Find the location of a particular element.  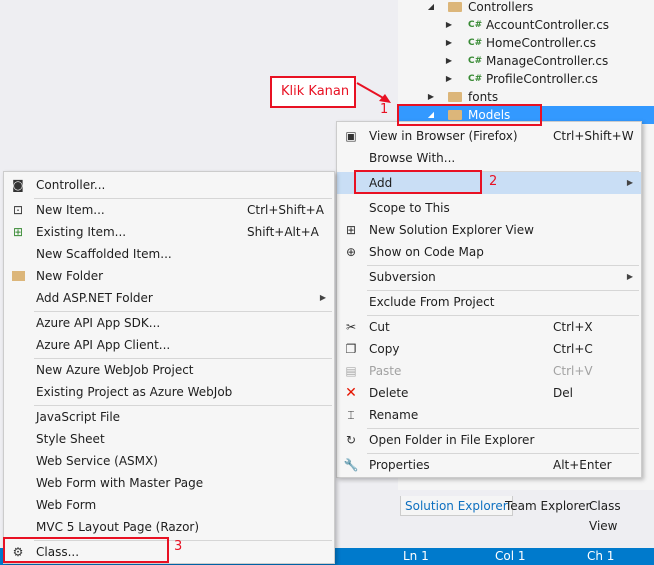

menu-item-web-form-master: Web Form with Master Page is located at coordinates (169, 483).